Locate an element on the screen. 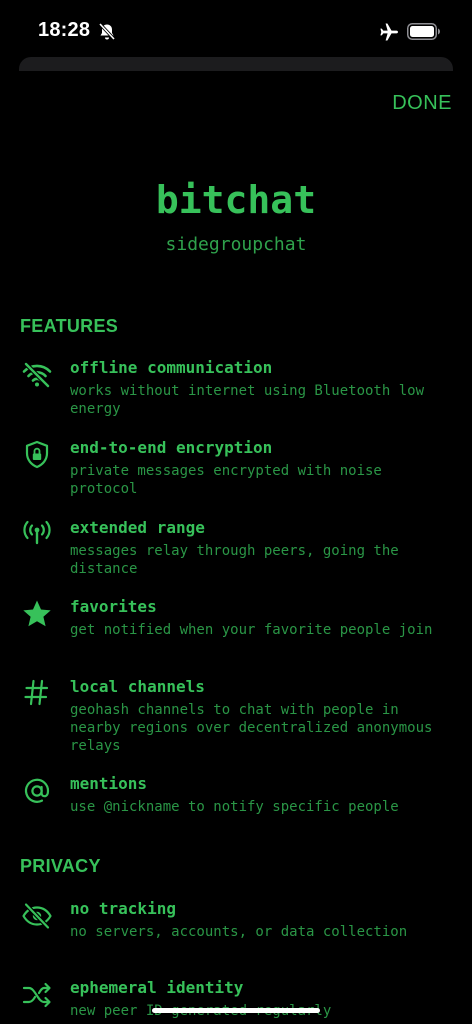 This screenshot has height=1024, width=472. lock-shield-icon is located at coordinates (37, 455).